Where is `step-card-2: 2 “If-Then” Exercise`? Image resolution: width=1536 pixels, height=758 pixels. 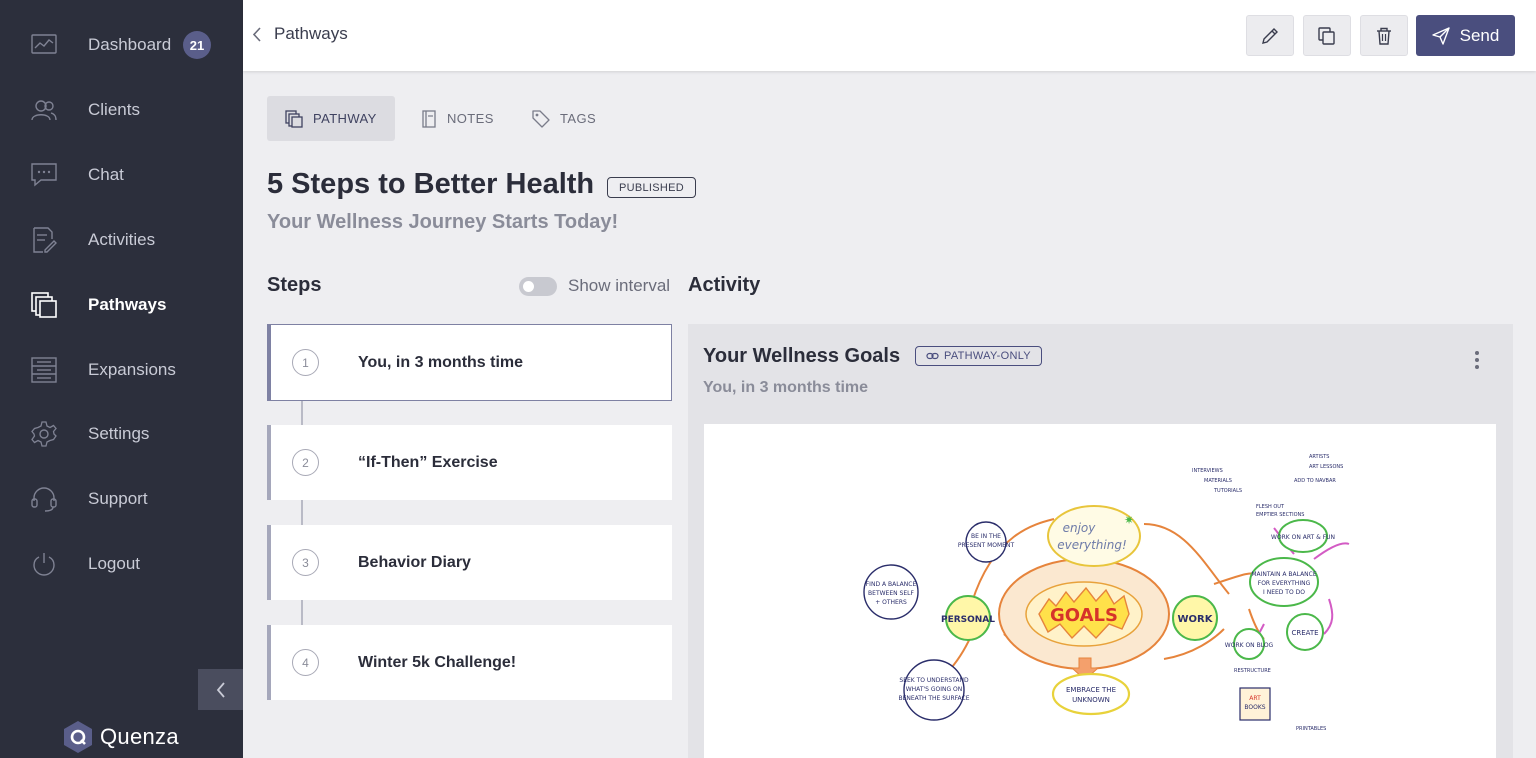 step-card-2: 2 “If-Then” Exercise is located at coordinates (469, 462).